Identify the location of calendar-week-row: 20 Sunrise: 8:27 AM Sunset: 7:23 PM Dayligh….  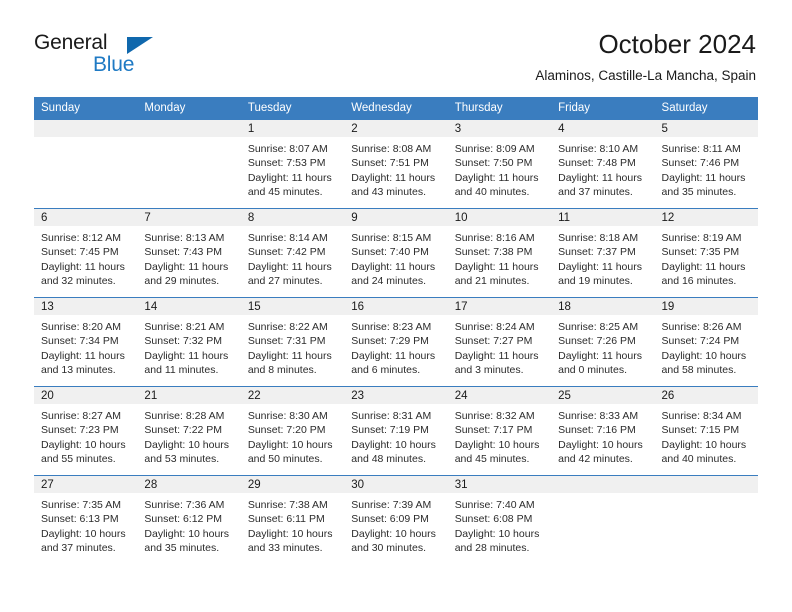
(396, 431).